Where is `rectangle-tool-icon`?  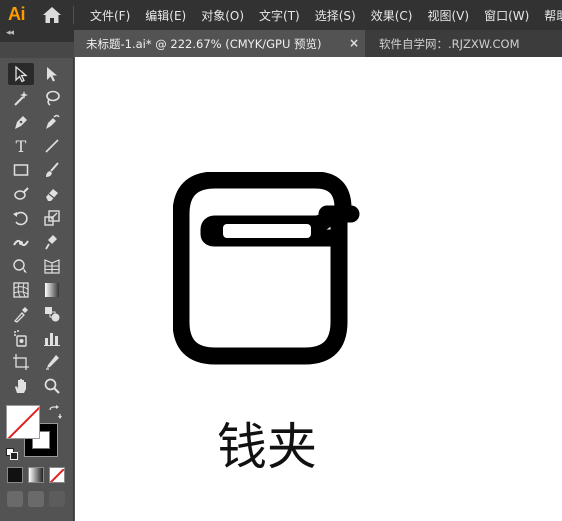 rectangle-tool-icon is located at coordinates (21, 170).